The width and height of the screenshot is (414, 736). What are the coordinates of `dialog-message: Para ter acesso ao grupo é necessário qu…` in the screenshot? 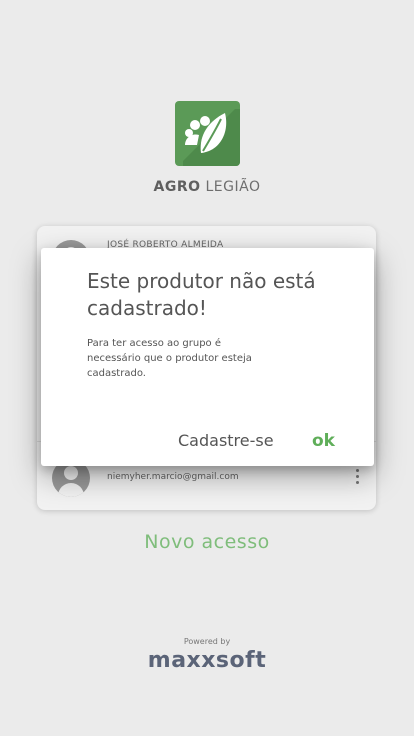 It's located at (169, 358).